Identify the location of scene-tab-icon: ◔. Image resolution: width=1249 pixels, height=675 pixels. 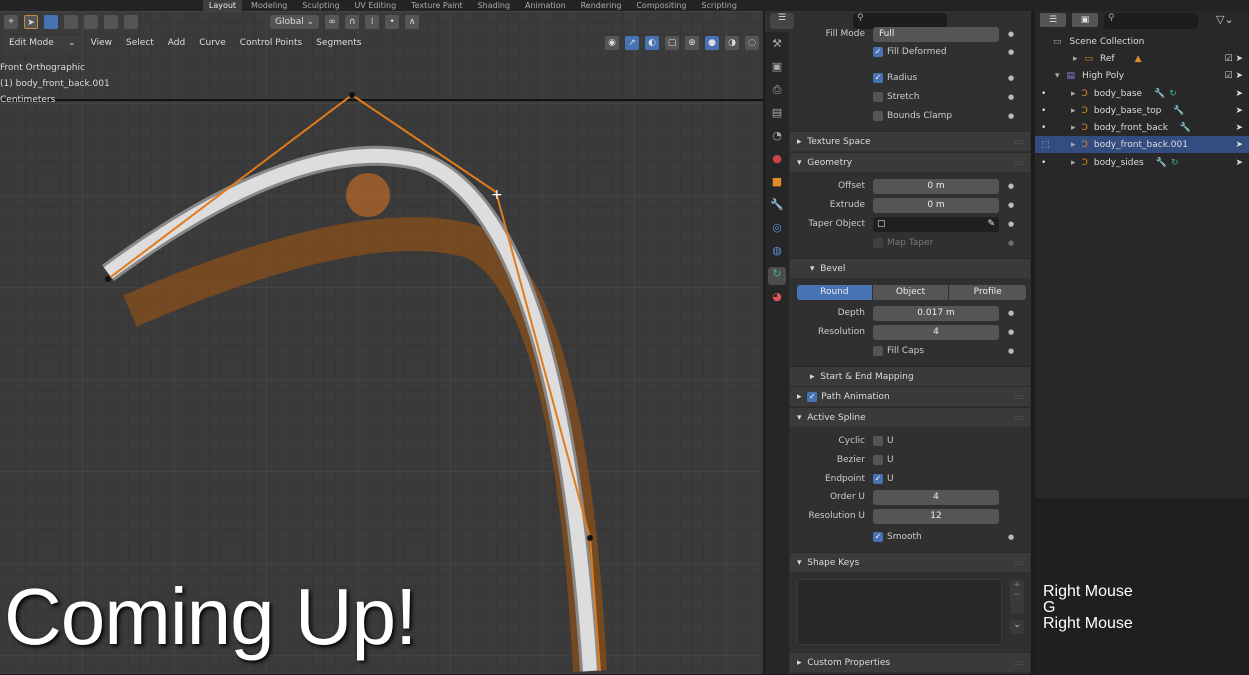
(777, 138).